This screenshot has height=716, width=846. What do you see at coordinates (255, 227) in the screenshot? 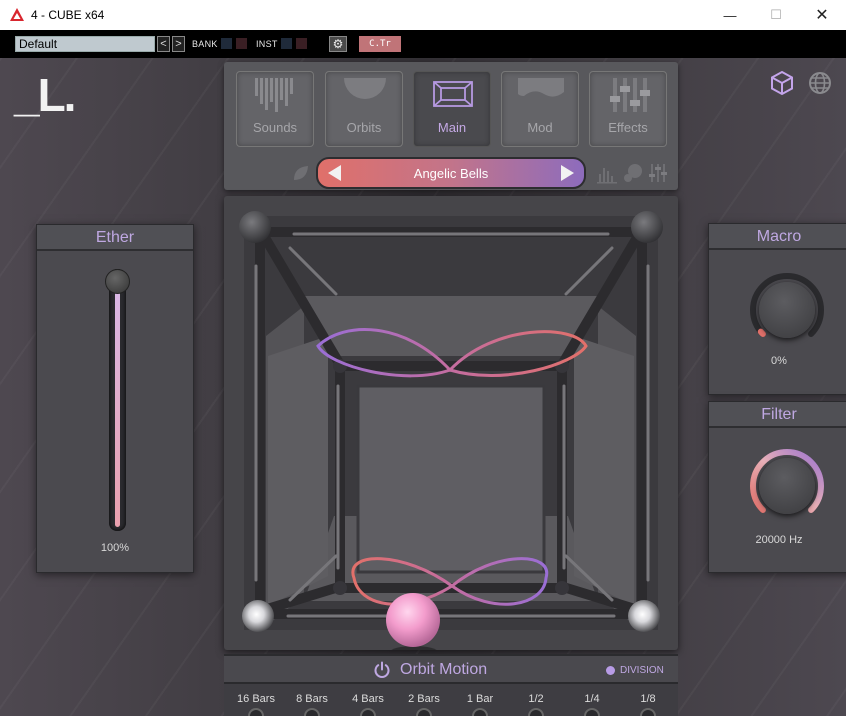
I see `corner-node-tl` at bounding box center [255, 227].